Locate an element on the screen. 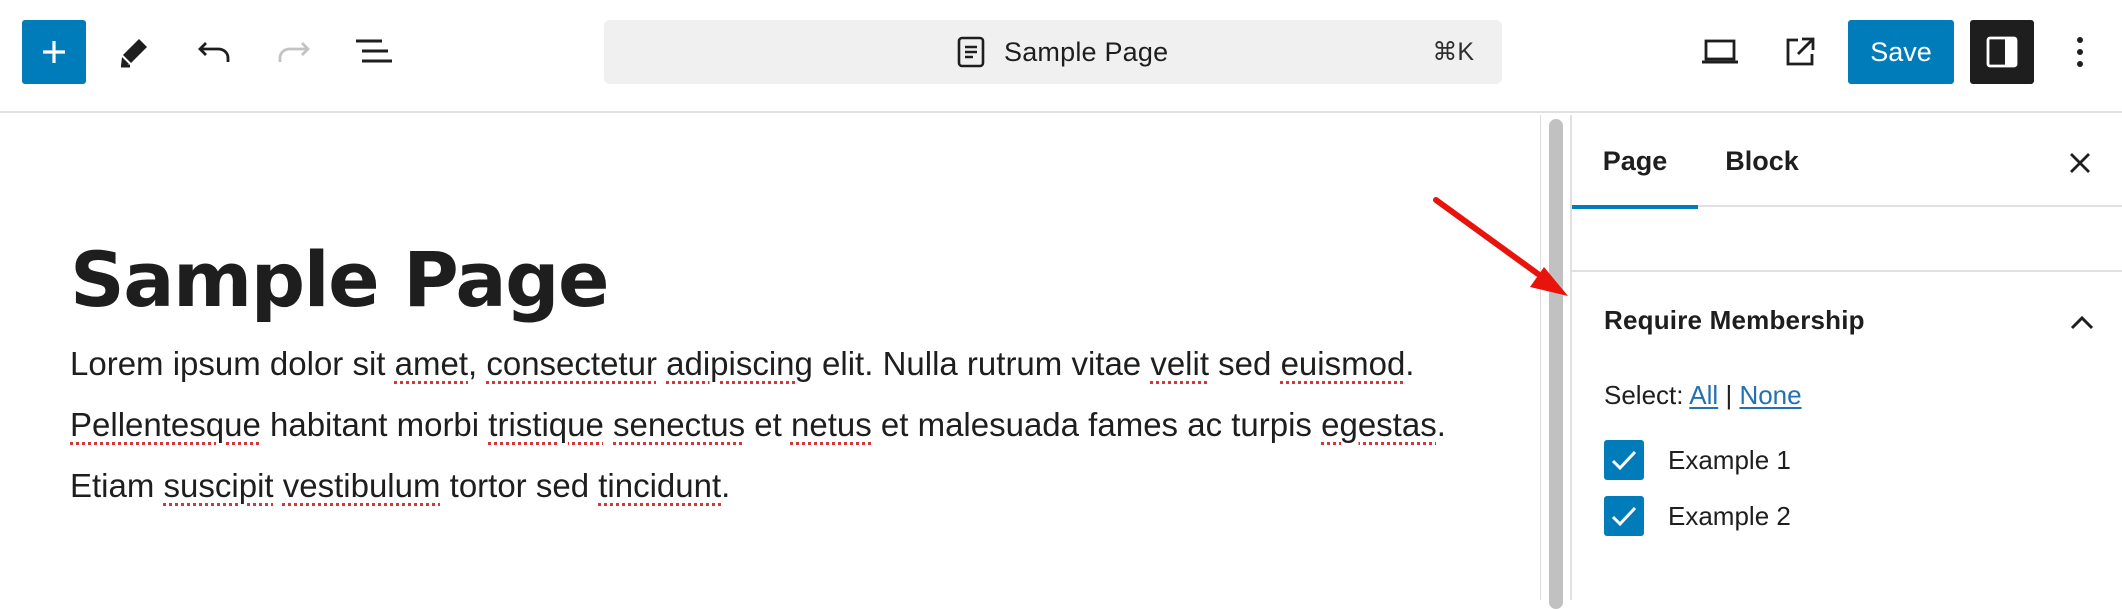  document-bar: Sample Page ⌘K is located at coordinates (1053, 52).